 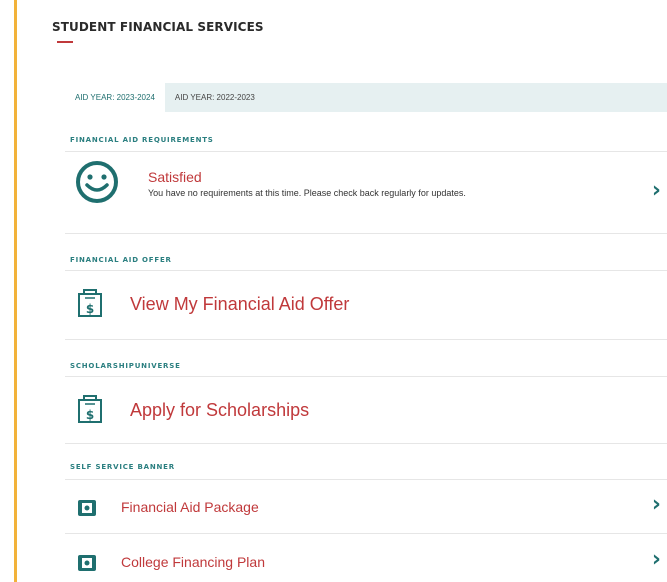 What do you see at coordinates (122, 467) in the screenshot?
I see `section-heading-banner: SELF SERVICE BANNER` at bounding box center [122, 467].